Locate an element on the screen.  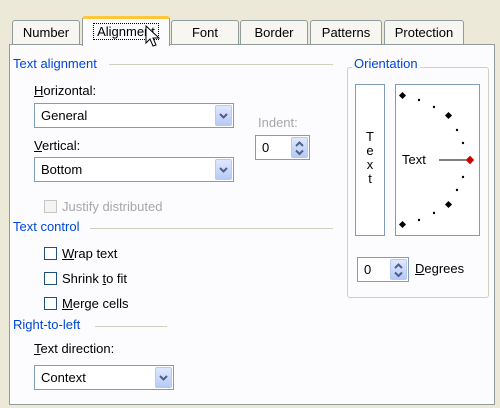
wrap-text-label: Wrap text is located at coordinates (90, 253).